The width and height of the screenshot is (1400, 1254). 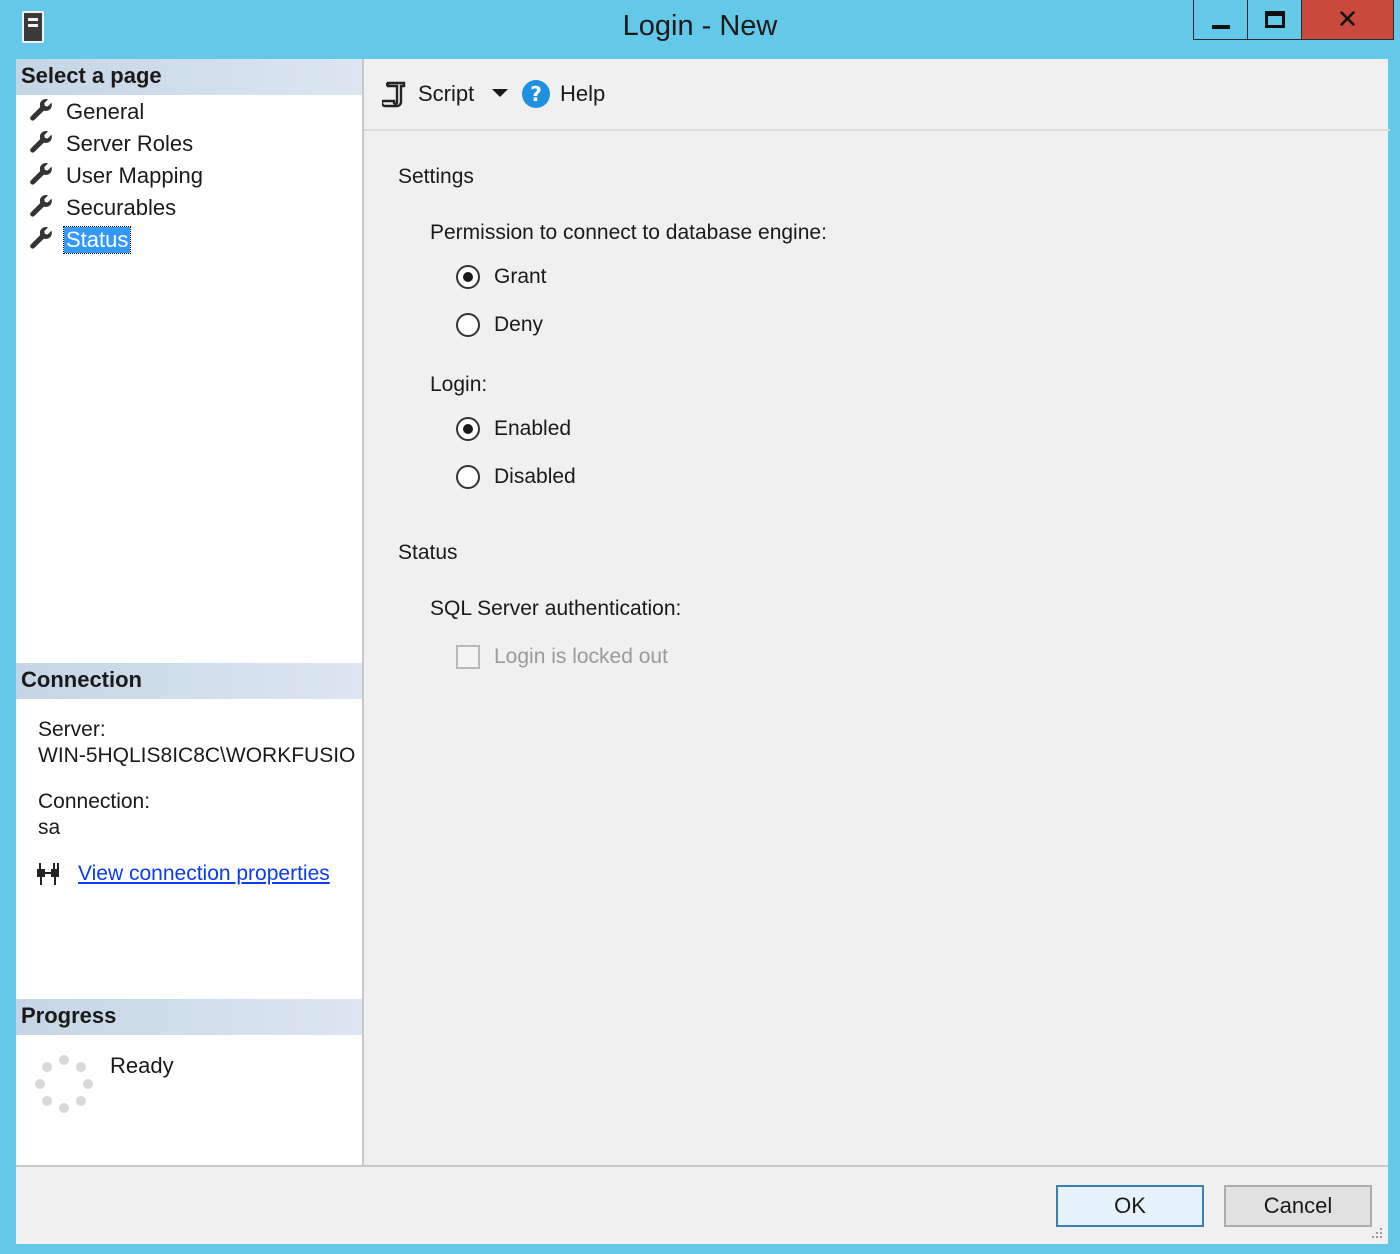 What do you see at coordinates (204, 874) in the screenshot?
I see `view-connection-properties-link: View connection properties` at bounding box center [204, 874].